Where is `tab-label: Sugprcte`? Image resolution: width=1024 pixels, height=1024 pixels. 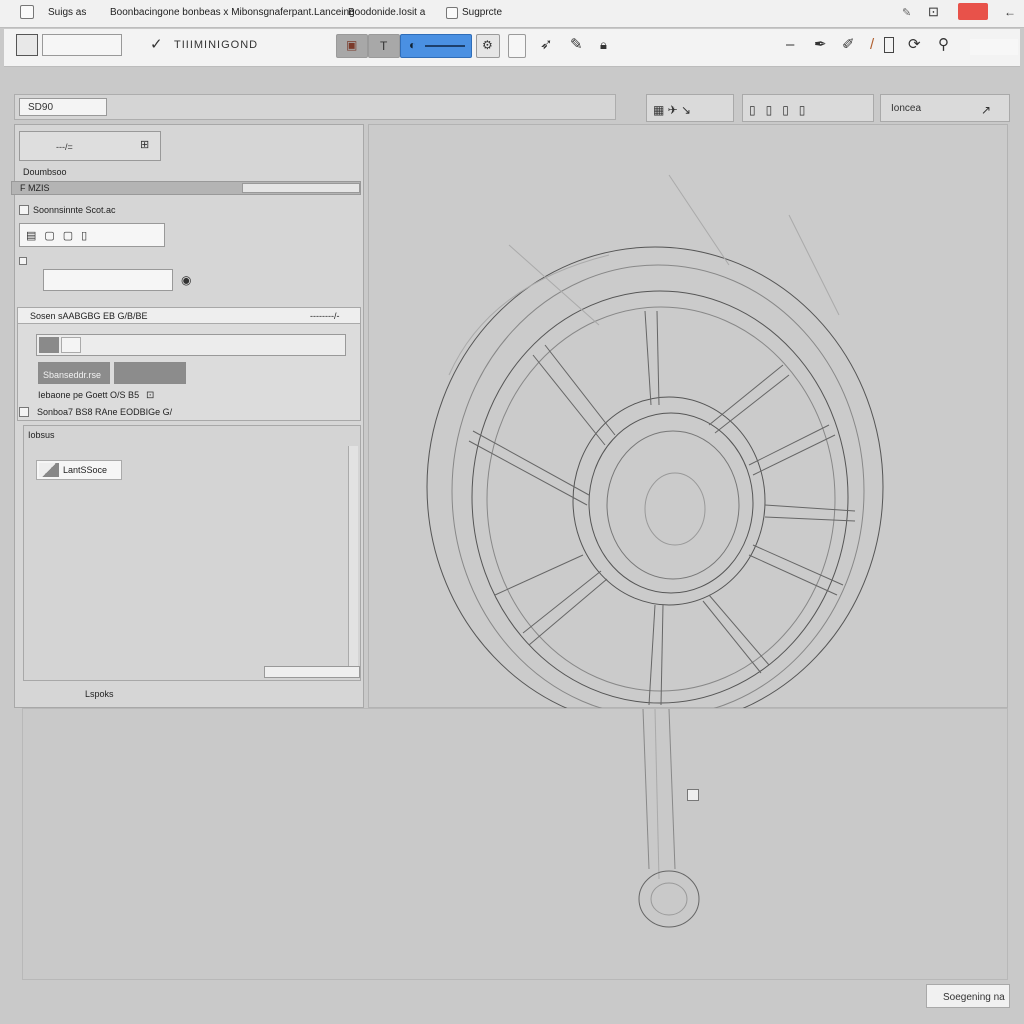 tab-label: Sugprcte is located at coordinates (482, 12).